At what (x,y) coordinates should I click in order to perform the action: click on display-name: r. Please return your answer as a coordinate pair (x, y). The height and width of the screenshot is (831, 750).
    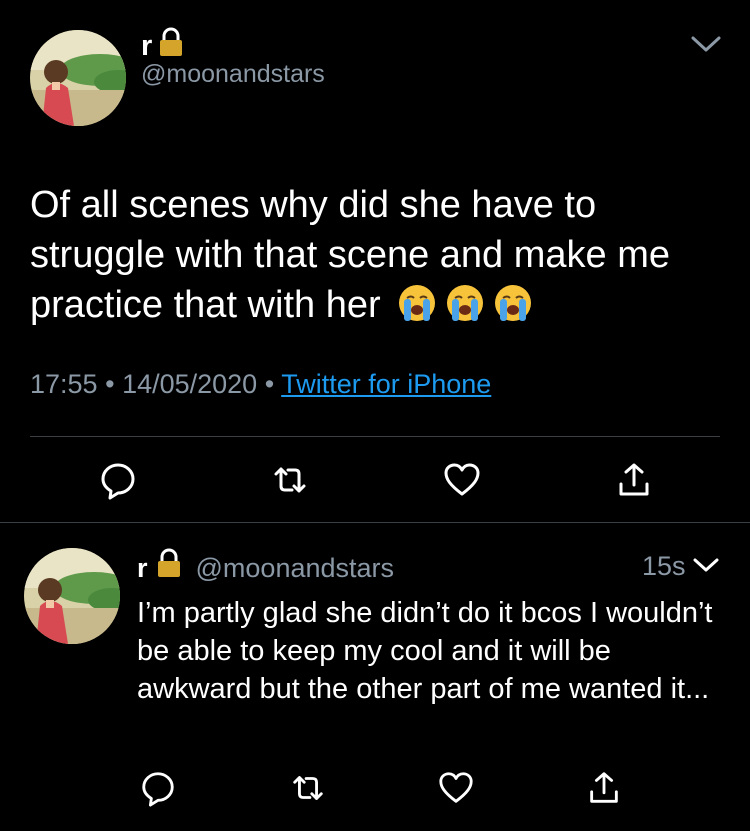
    Looking at the image, I should click on (142, 568).